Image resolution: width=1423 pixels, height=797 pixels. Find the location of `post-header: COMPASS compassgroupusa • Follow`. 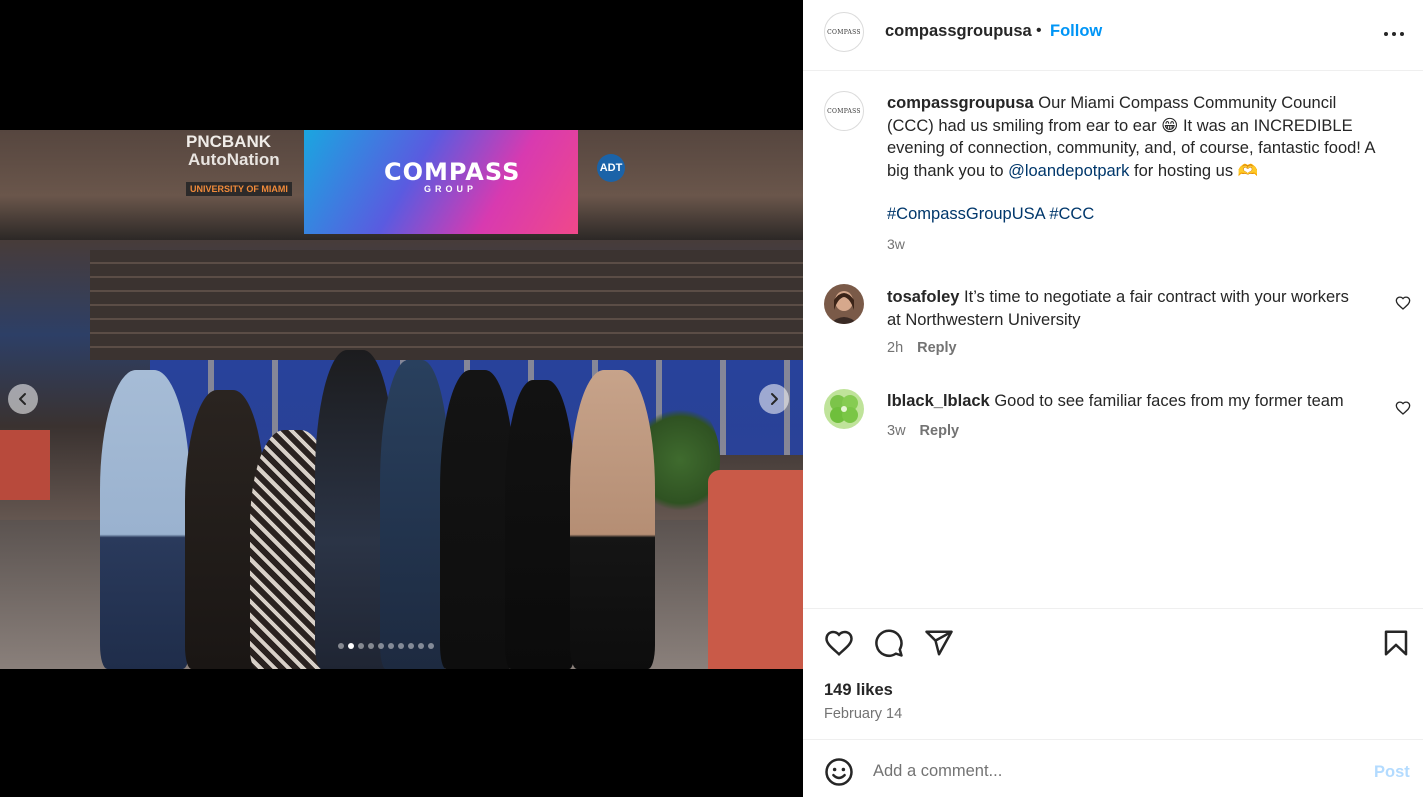

post-header: COMPASS compassgroupusa • Follow is located at coordinates (1113, 35).